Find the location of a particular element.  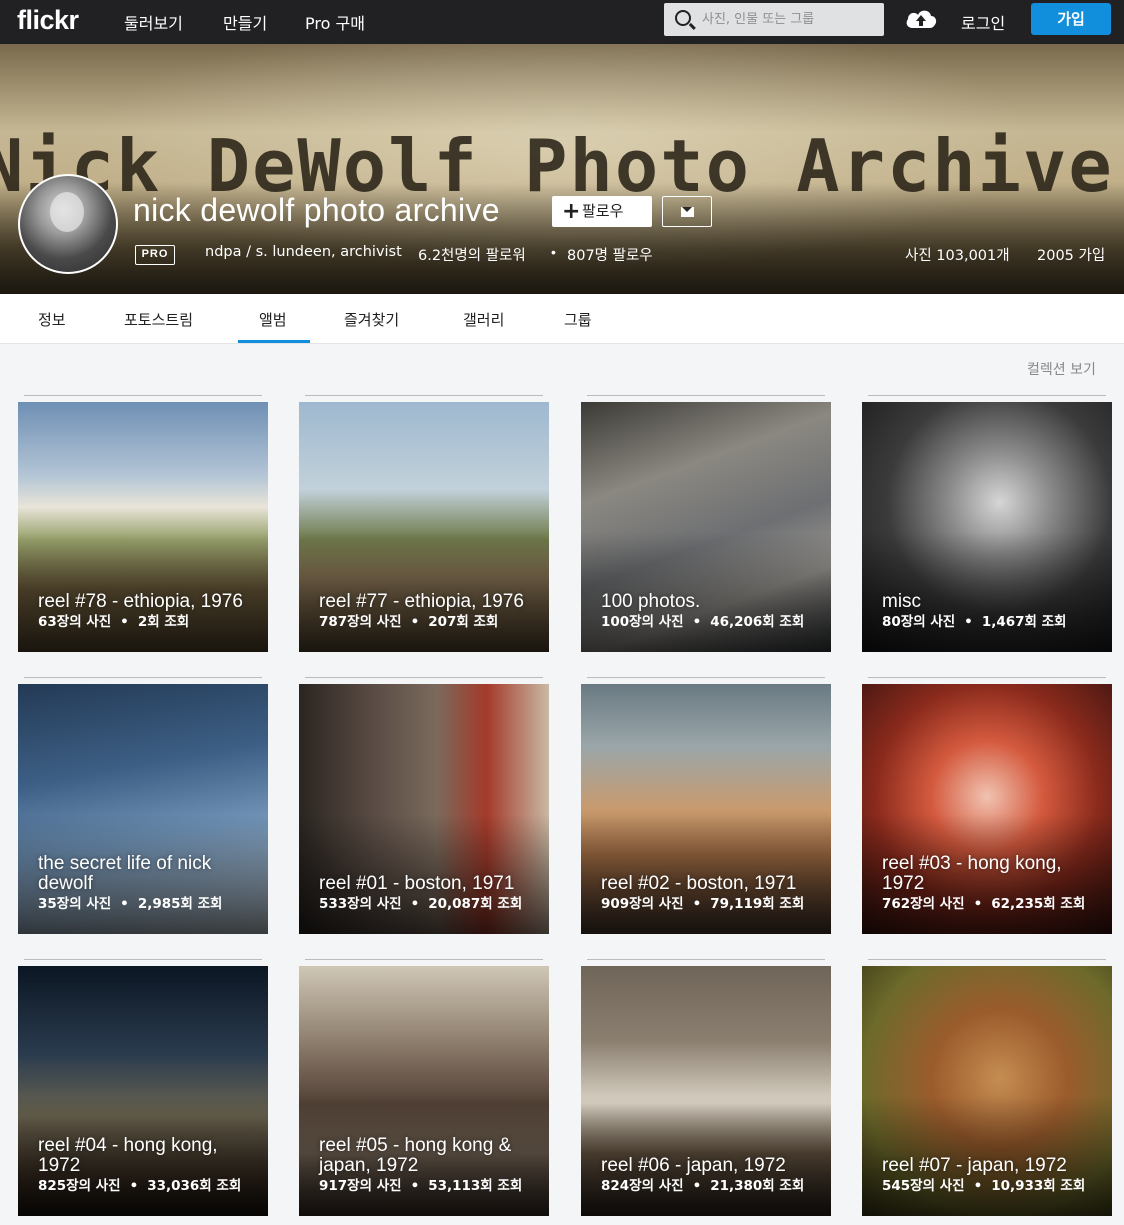

album-title: reel #78 - ethiopia, 1976 is located at coordinates (140, 601).